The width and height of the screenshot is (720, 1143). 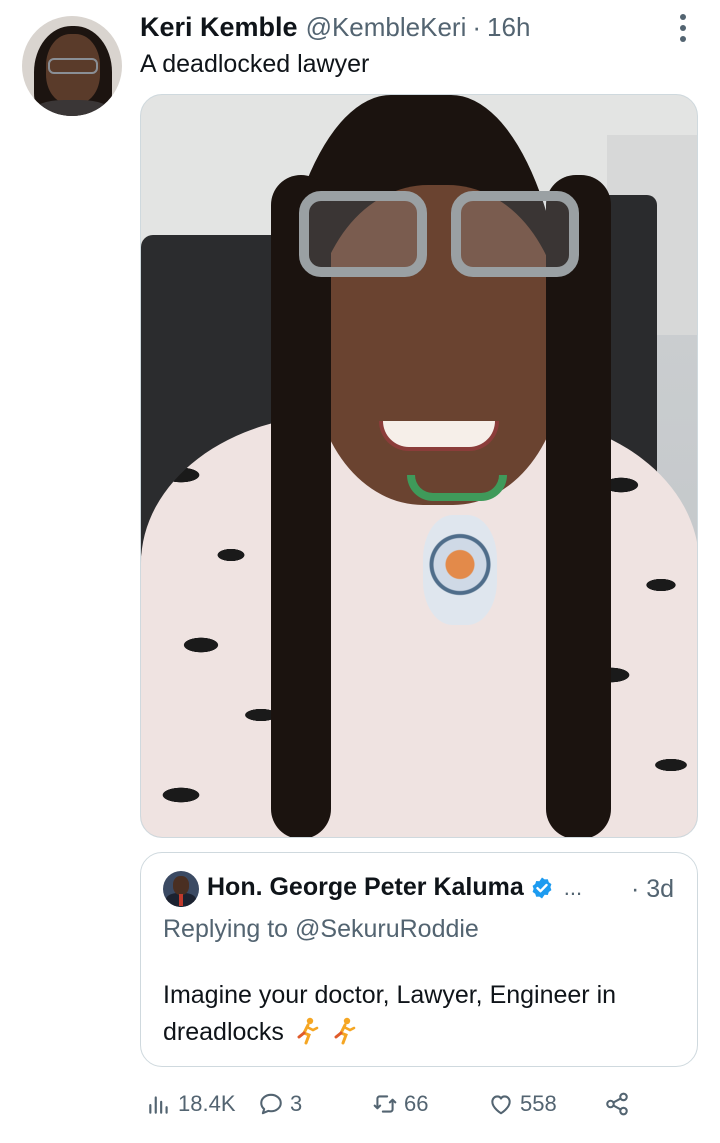 What do you see at coordinates (416, 1103) in the screenshot?
I see `retweet-count: 66` at bounding box center [416, 1103].